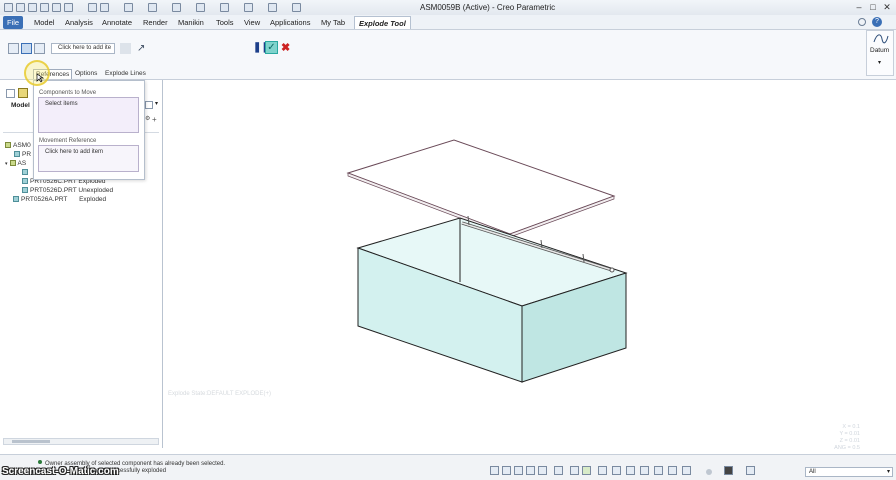  Describe the element at coordinates (13, 22) in the screenshot. I see `tab-file: File` at that location.